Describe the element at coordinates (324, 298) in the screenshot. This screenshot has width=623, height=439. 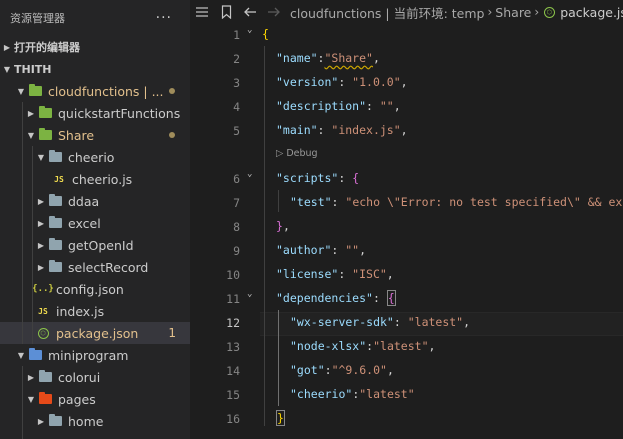
I see `json-key: "dependencies"` at that location.